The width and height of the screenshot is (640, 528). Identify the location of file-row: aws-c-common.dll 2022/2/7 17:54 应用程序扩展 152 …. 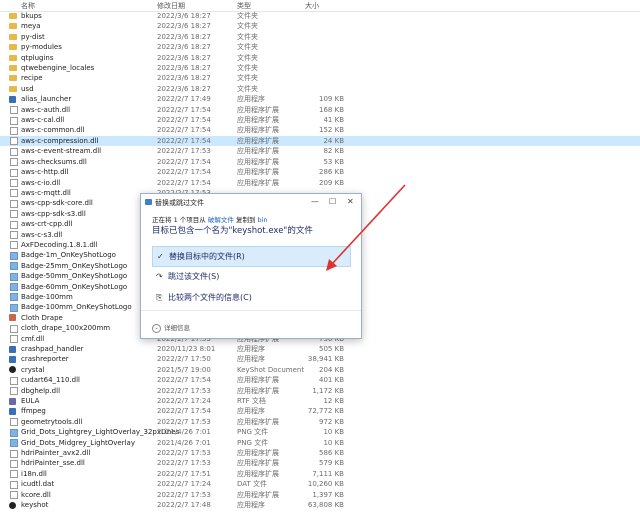
(320, 130).